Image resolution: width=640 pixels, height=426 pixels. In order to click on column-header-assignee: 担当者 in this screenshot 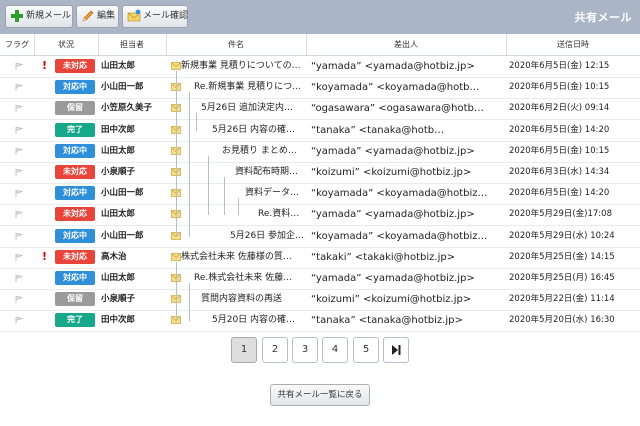, I will do `click(132, 44)`.